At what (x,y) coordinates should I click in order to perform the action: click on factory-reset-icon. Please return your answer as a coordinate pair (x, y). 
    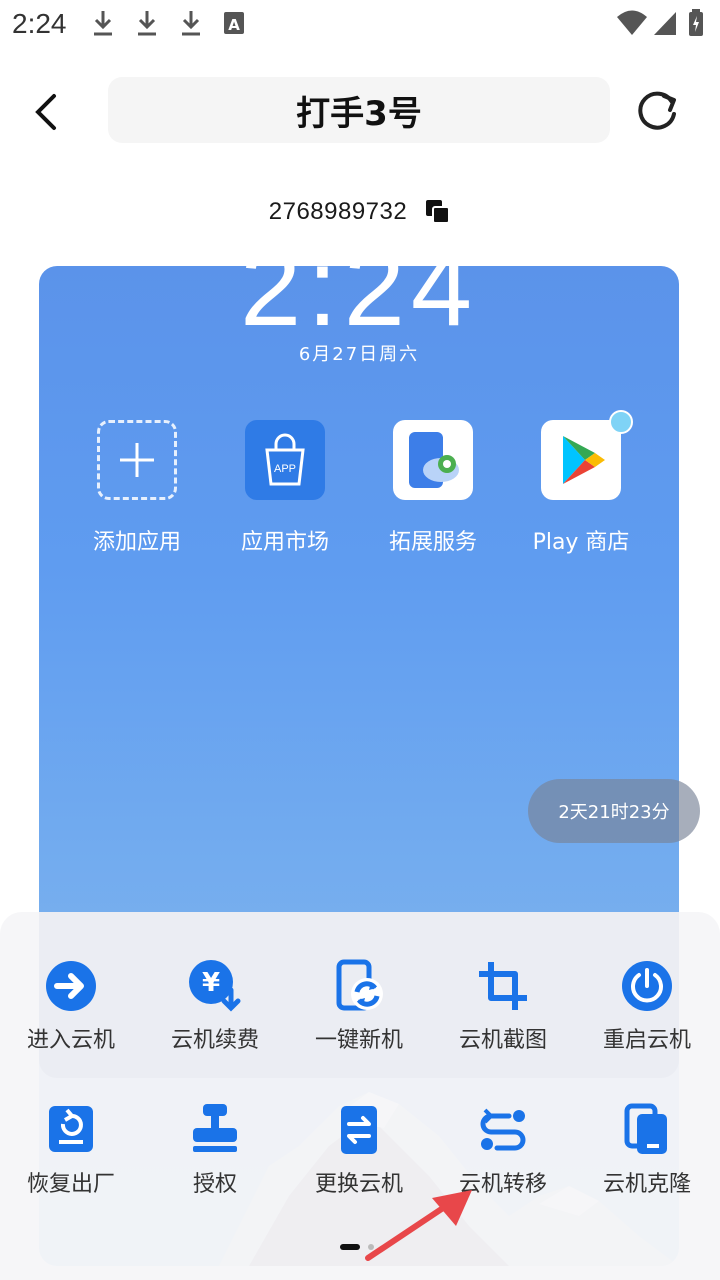
    Looking at the image, I should click on (71, 1130).